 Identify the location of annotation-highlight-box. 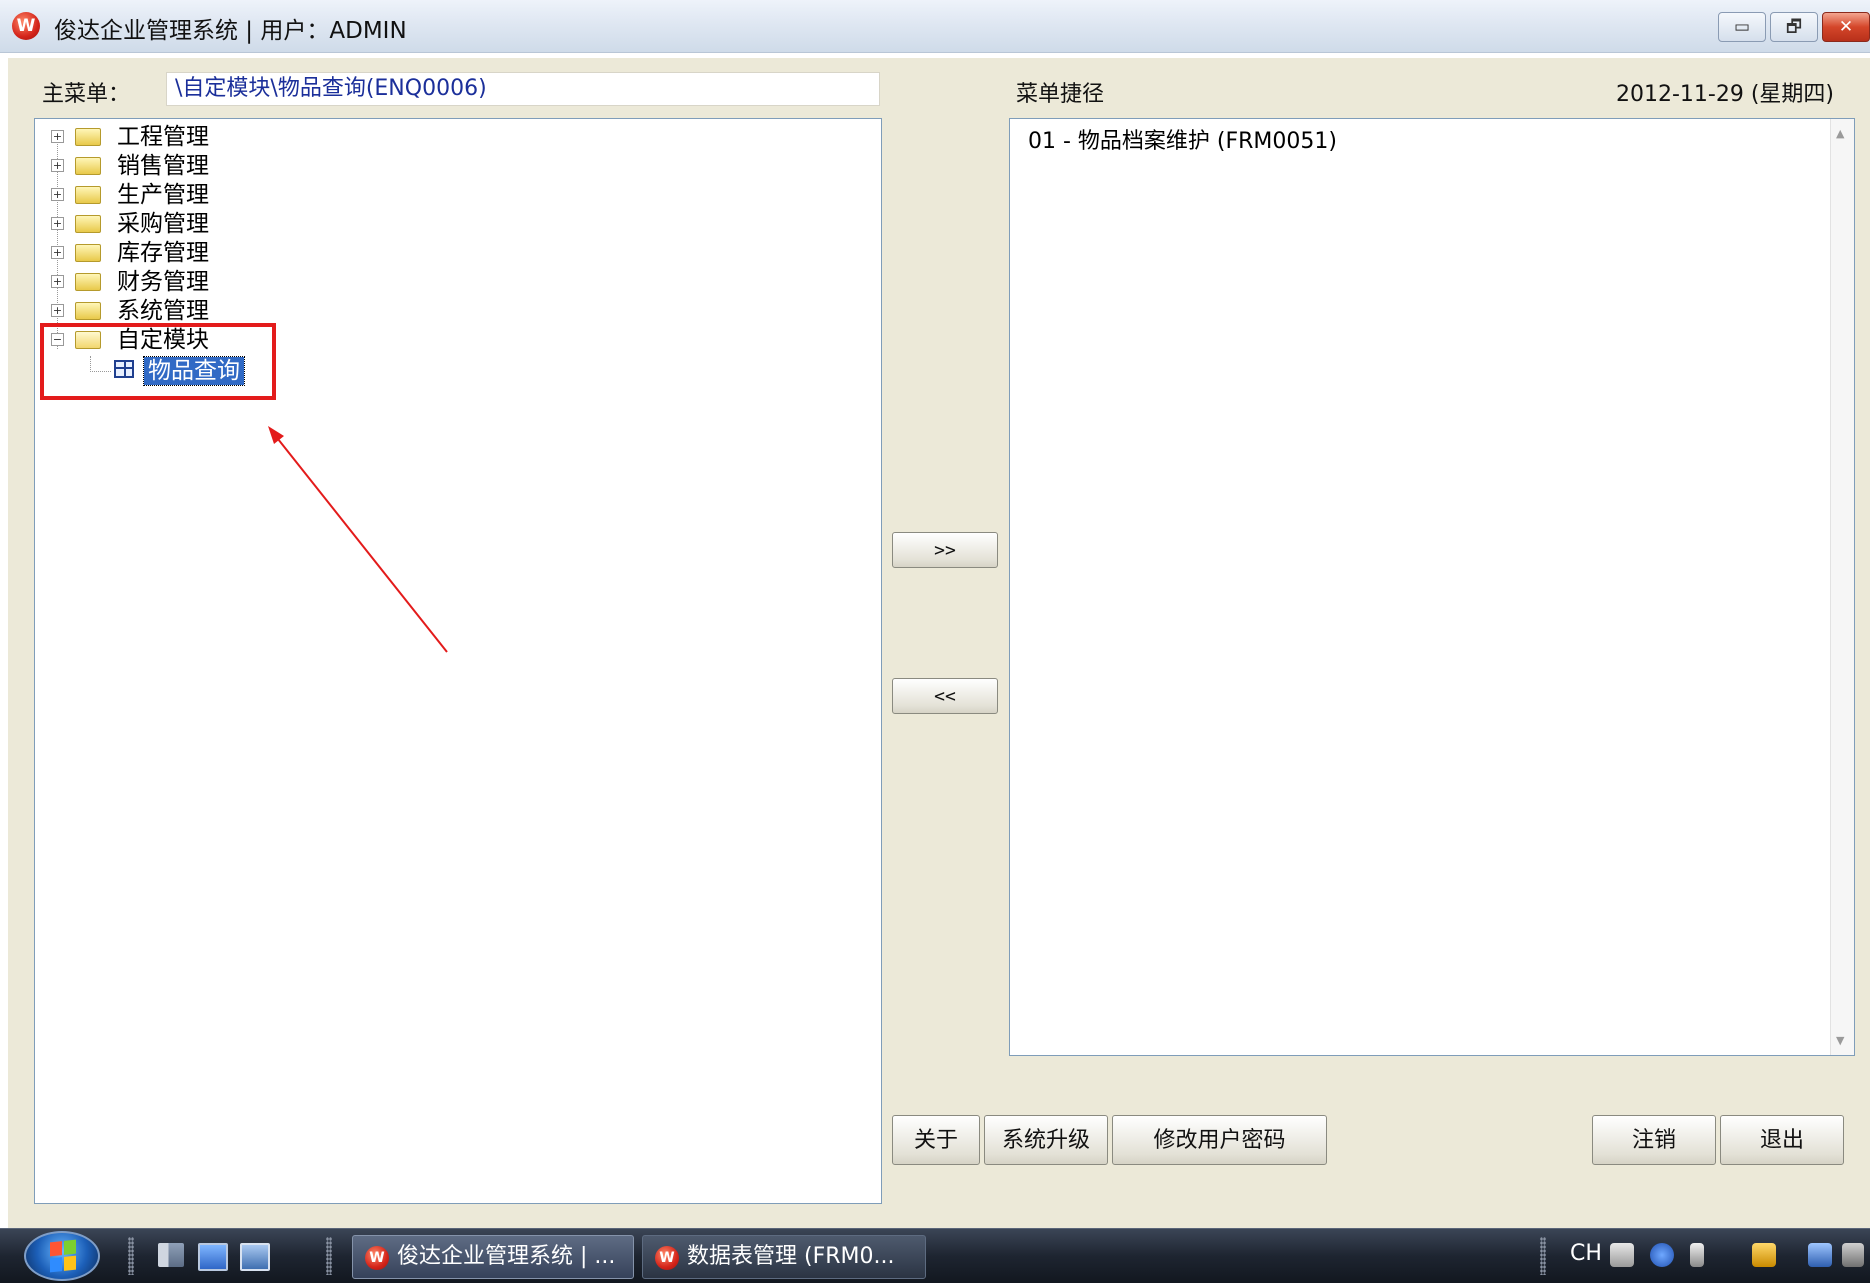
(158, 361).